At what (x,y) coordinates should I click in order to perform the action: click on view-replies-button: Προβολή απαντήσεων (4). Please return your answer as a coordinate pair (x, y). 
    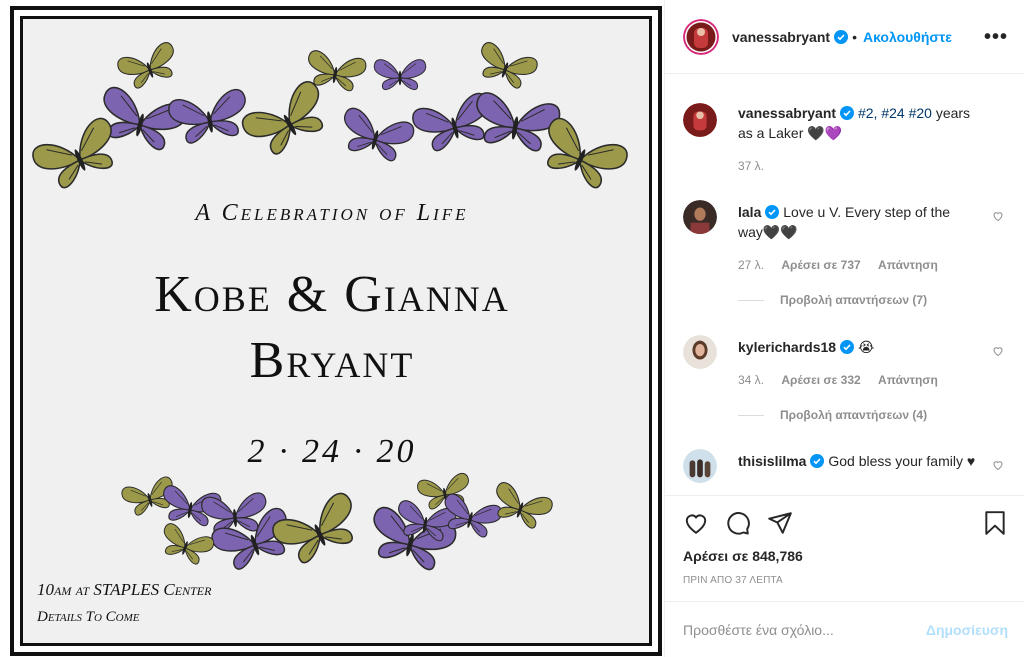
    Looking at the image, I should click on (832, 415).